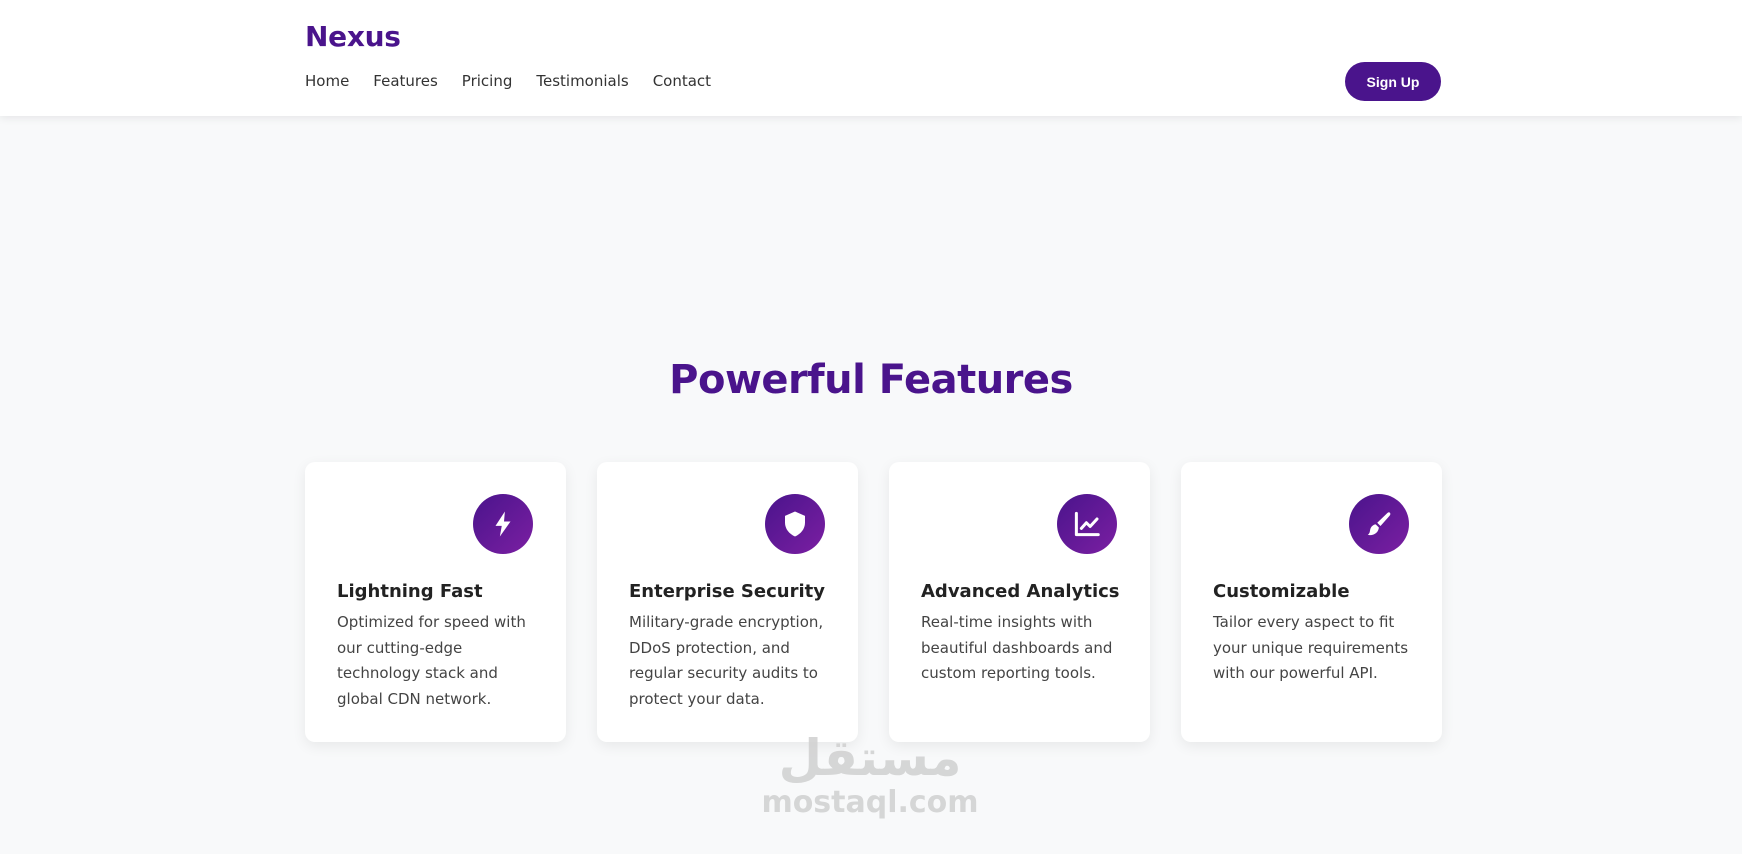 The height and width of the screenshot is (854, 1742). What do you see at coordinates (871, 380) in the screenshot?
I see `features-title: Powerful Features` at bounding box center [871, 380].